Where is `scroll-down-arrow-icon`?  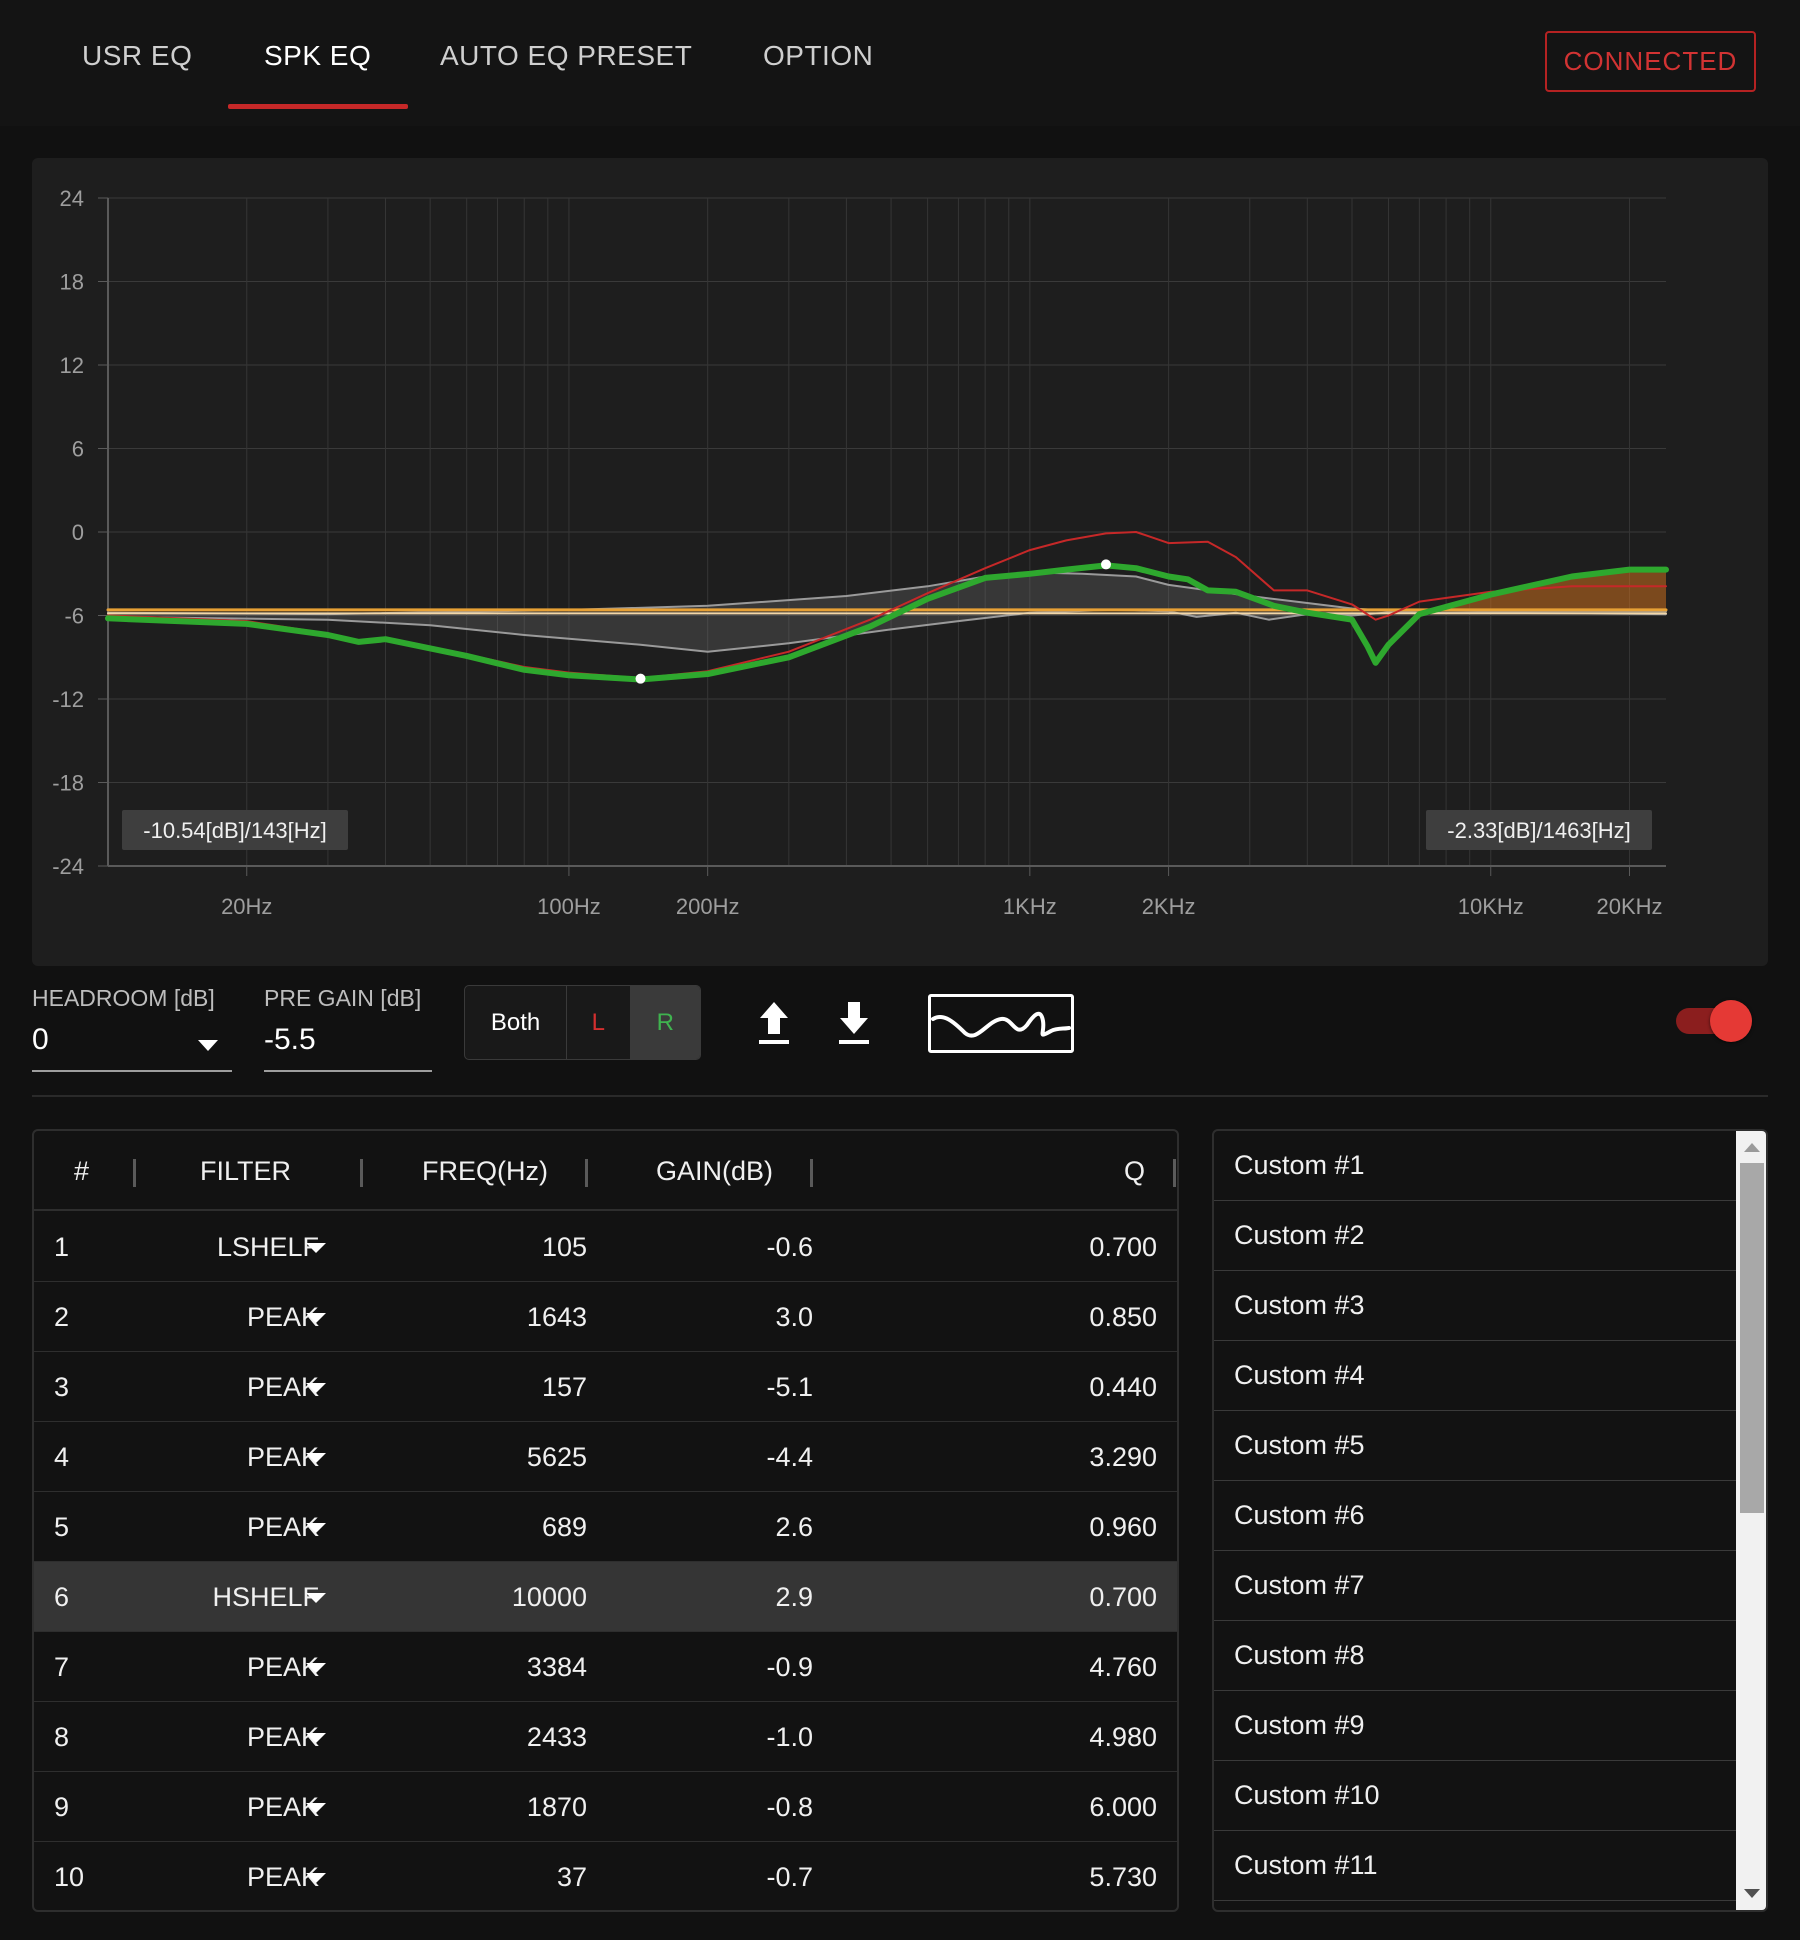
scroll-down-arrow-icon is located at coordinates (1752, 1893).